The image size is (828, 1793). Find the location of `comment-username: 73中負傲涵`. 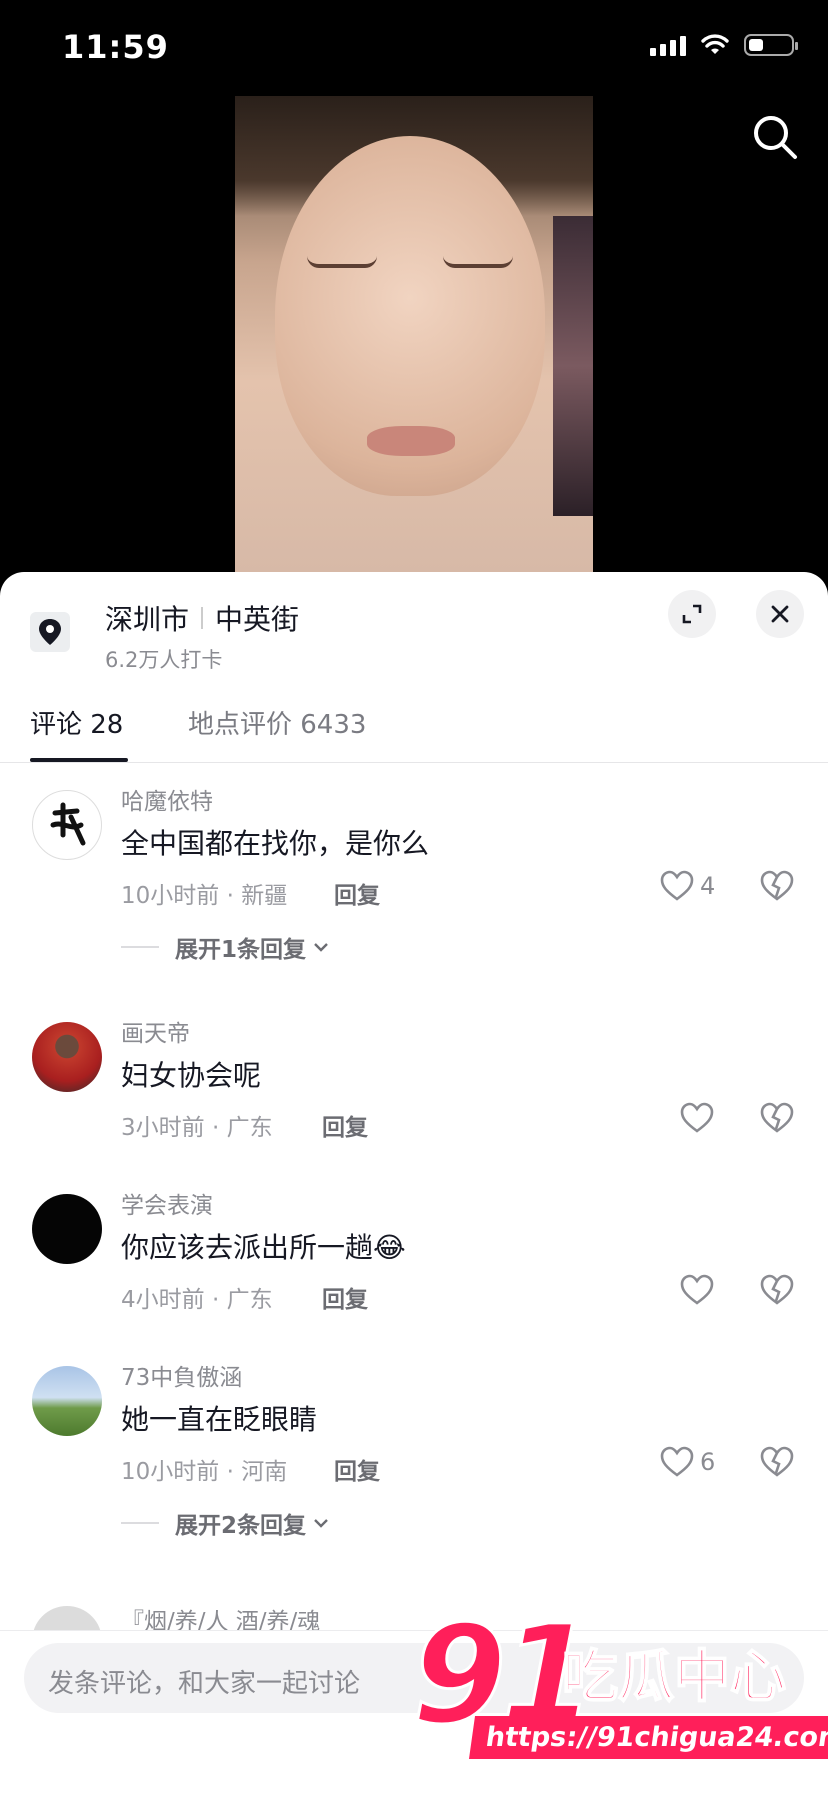

comment-username: 73中負傲涵 is located at coordinates (181, 1375).